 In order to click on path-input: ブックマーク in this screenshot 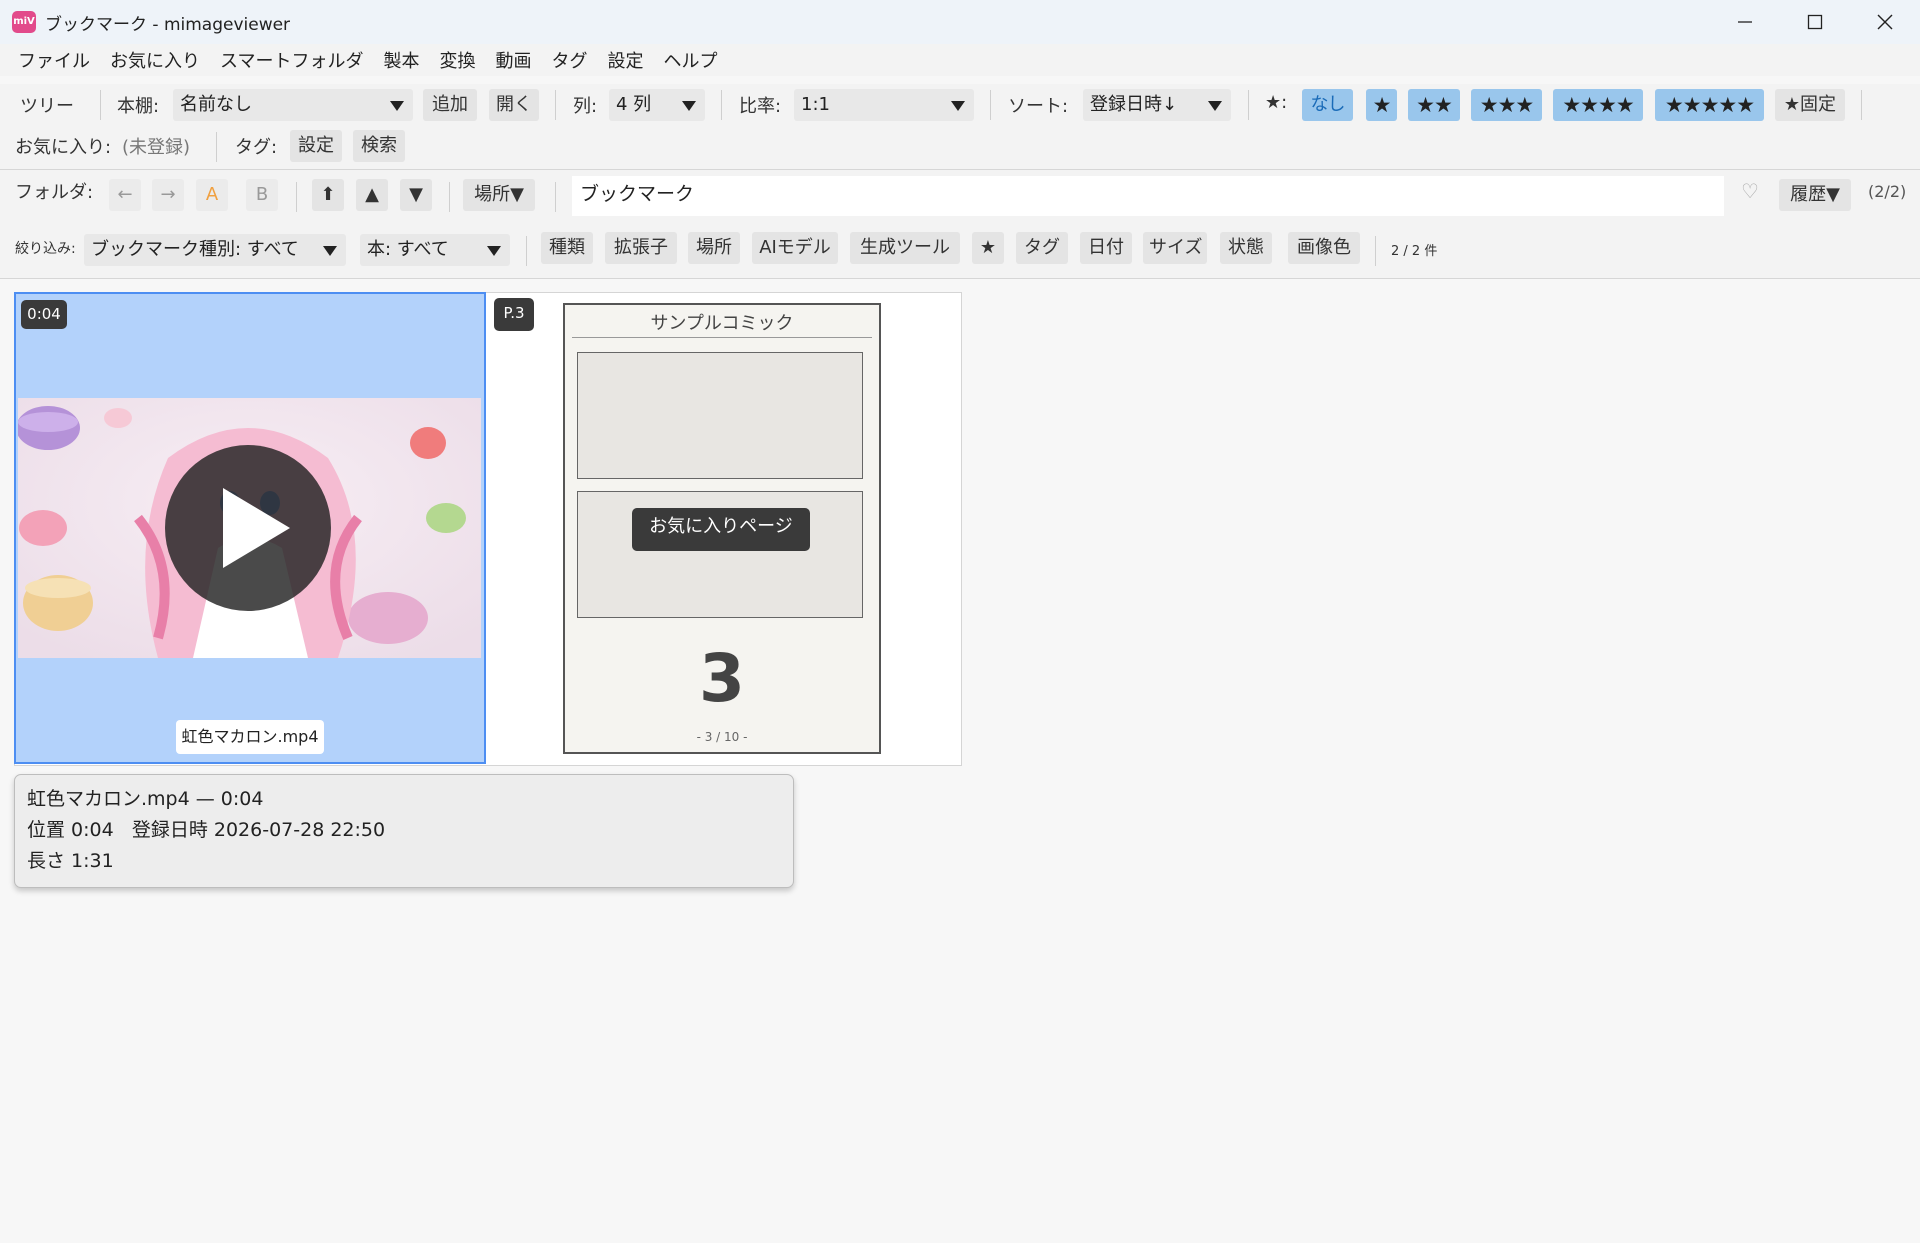, I will do `click(1148, 196)`.